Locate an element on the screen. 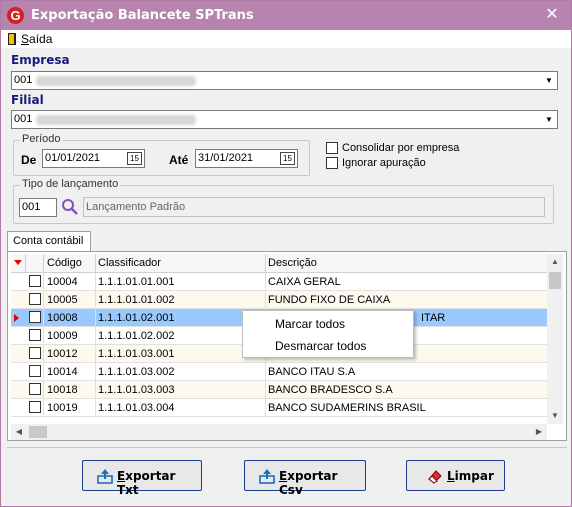  menu-item-desmarcar-todos: Desmarcar todos is located at coordinates (320, 346).